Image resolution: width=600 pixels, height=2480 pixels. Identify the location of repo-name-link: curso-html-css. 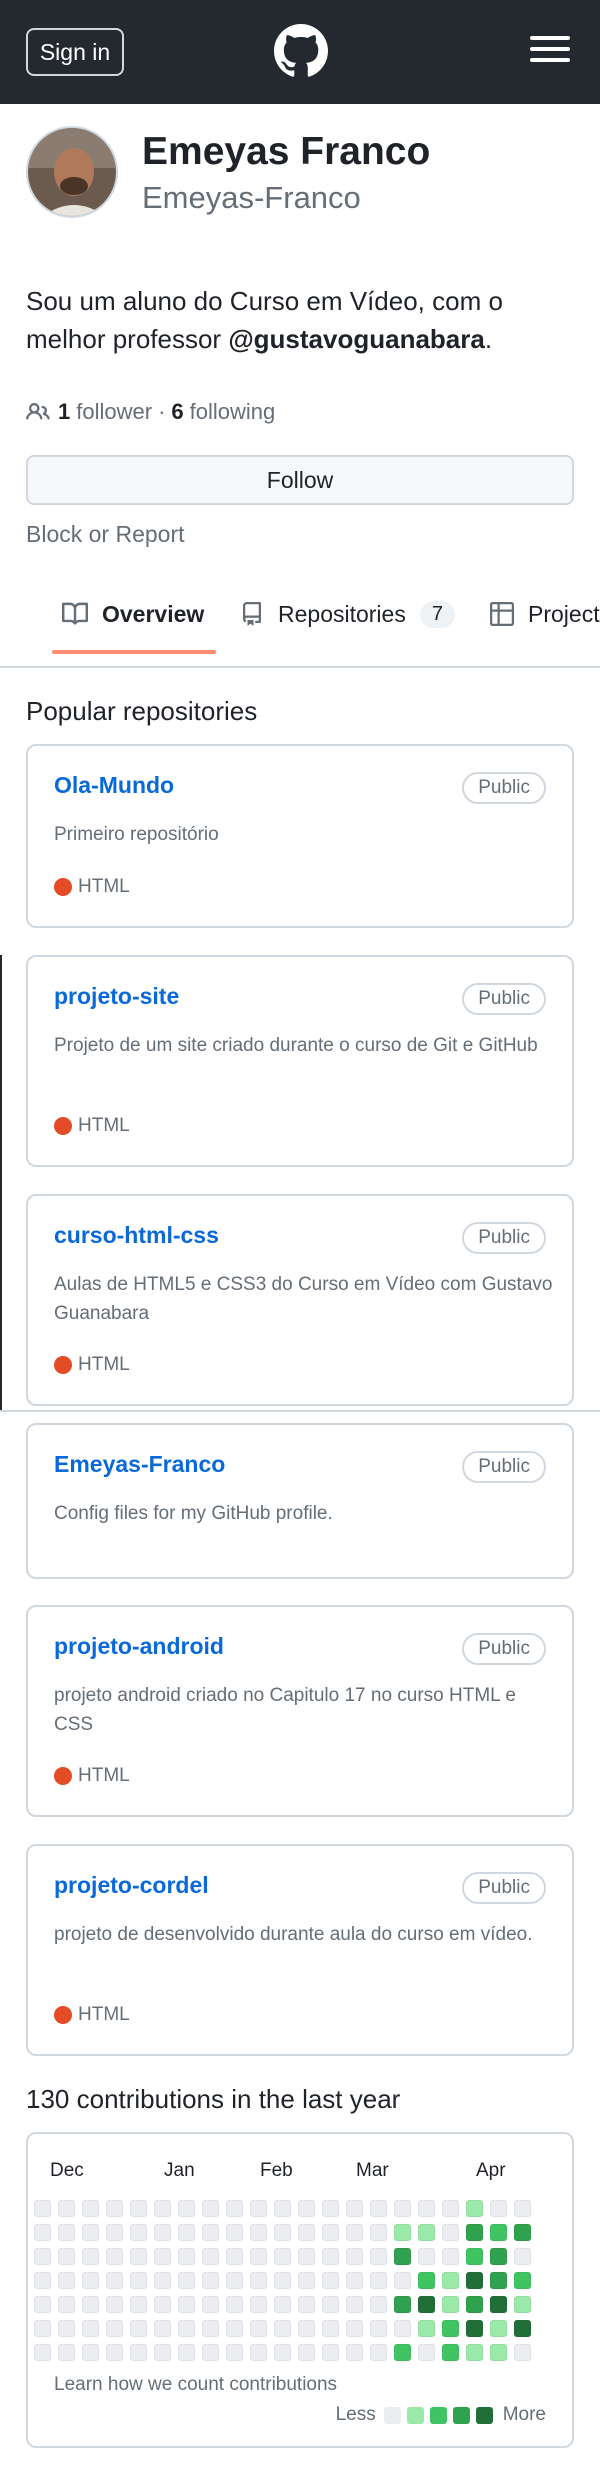
(136, 1235).